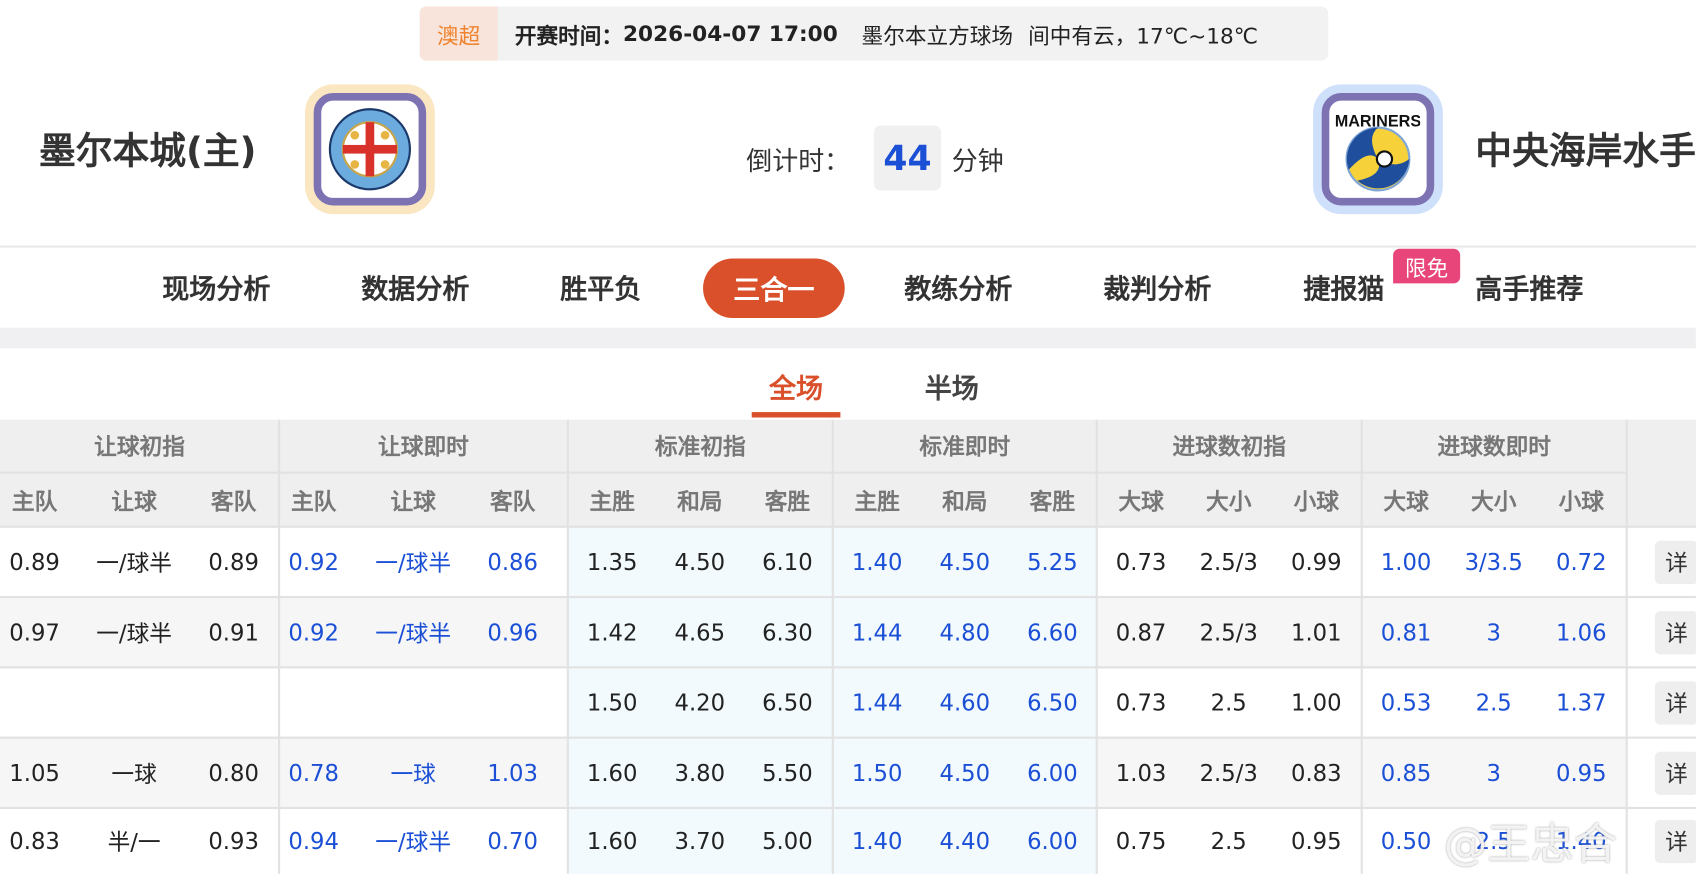  I want to click on odds-cell: 0.94, so click(313, 841).